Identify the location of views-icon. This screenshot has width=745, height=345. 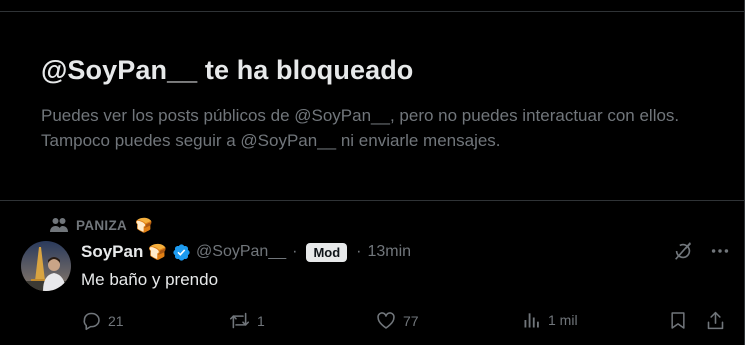
(532, 320).